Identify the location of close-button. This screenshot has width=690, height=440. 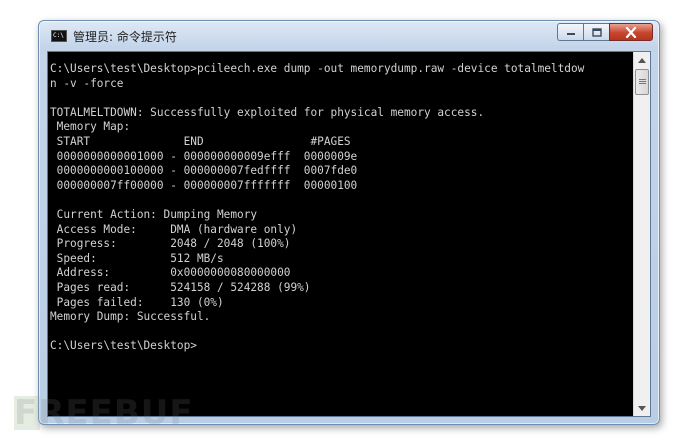
(631, 32).